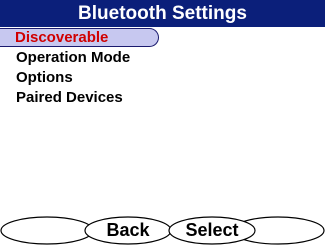 The width and height of the screenshot is (325, 245). I want to click on softkey-bar: Back Select, so click(162, 230).